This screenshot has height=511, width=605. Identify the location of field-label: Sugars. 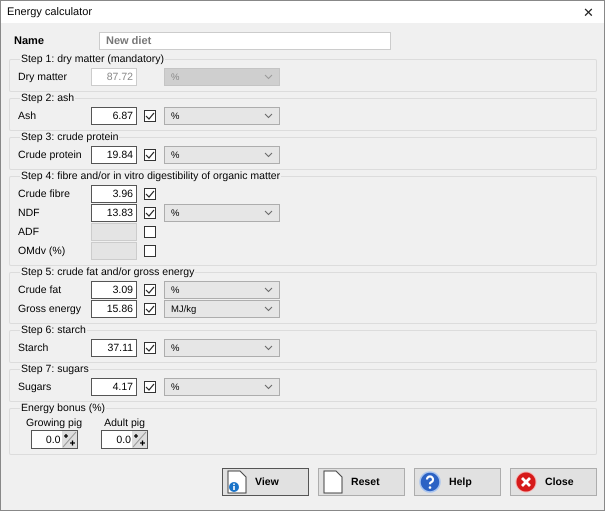
(35, 387).